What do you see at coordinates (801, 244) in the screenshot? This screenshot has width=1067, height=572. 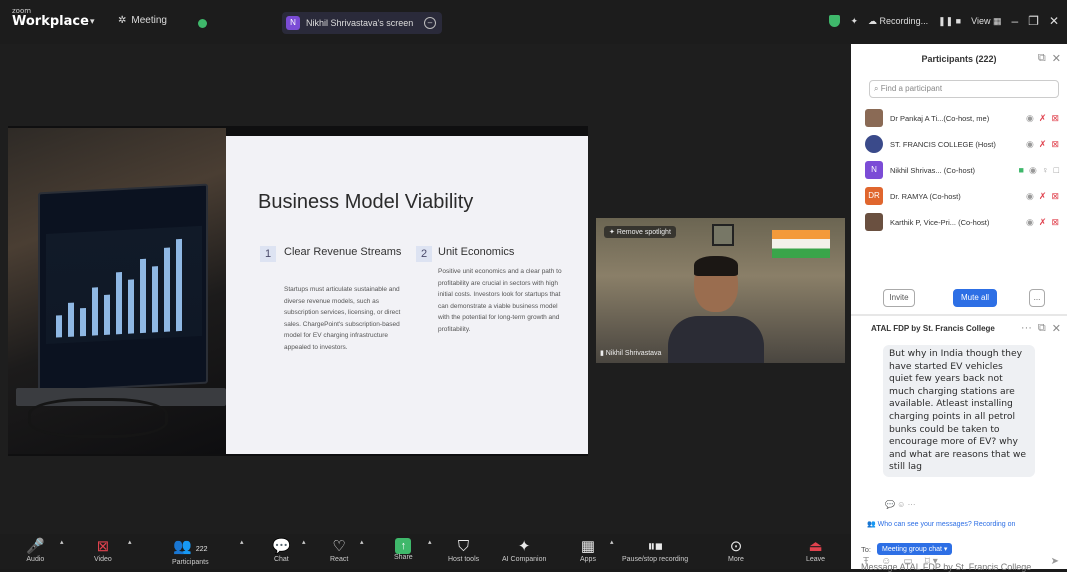 I see `flag-image` at bounding box center [801, 244].